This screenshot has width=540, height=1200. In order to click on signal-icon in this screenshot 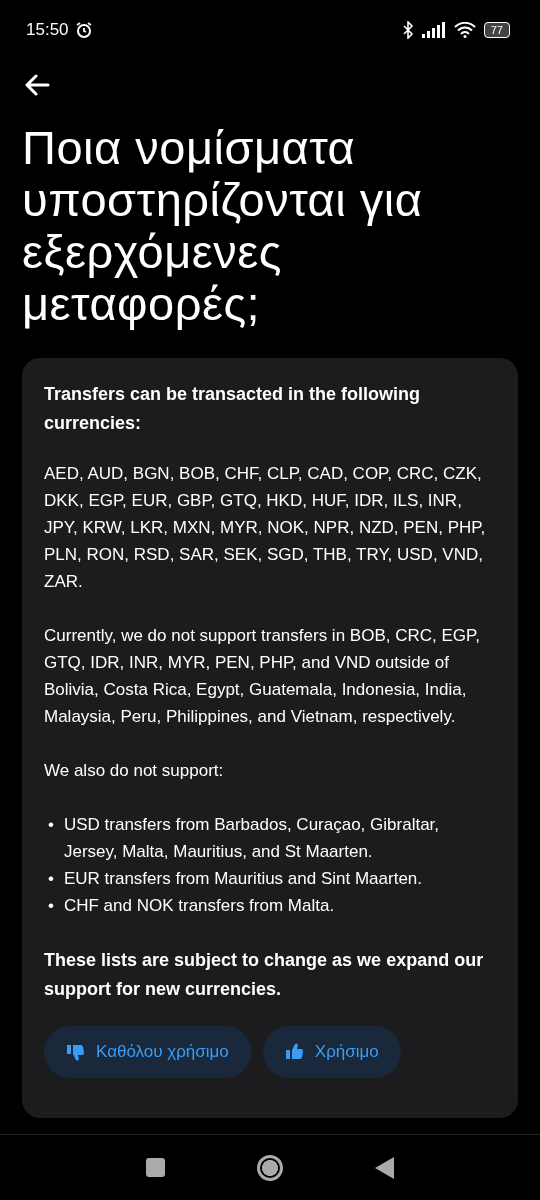, I will do `click(433, 30)`.